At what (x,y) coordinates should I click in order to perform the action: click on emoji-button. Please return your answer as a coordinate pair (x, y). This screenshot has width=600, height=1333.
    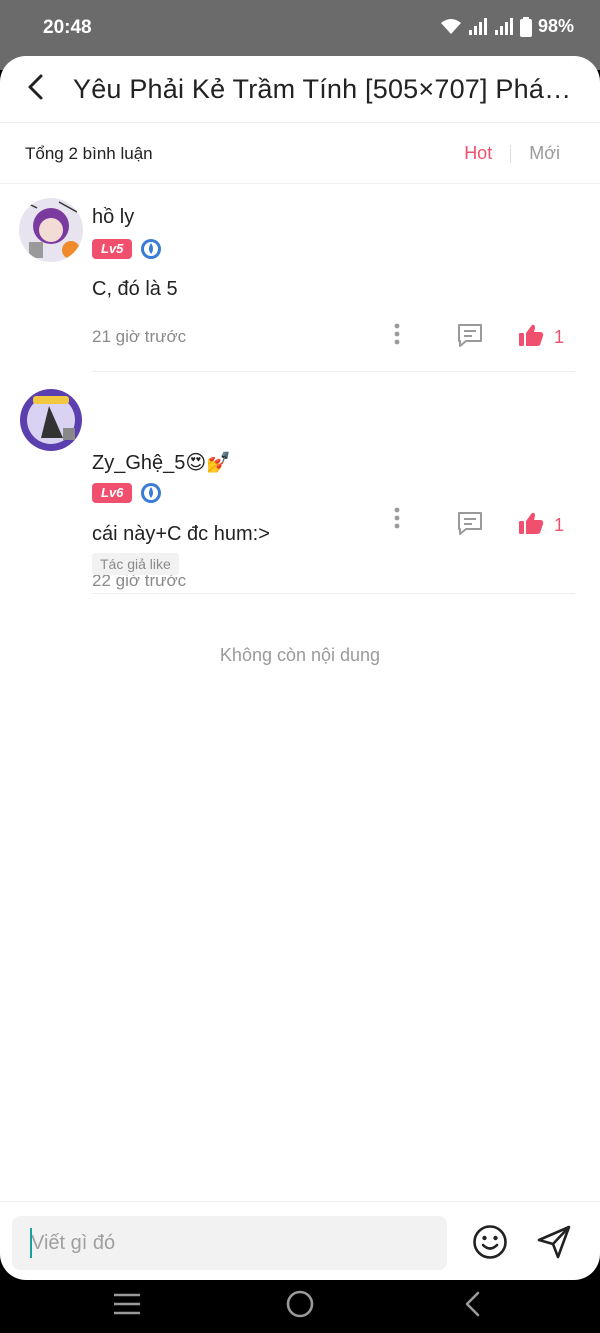
    Looking at the image, I should click on (490, 1242).